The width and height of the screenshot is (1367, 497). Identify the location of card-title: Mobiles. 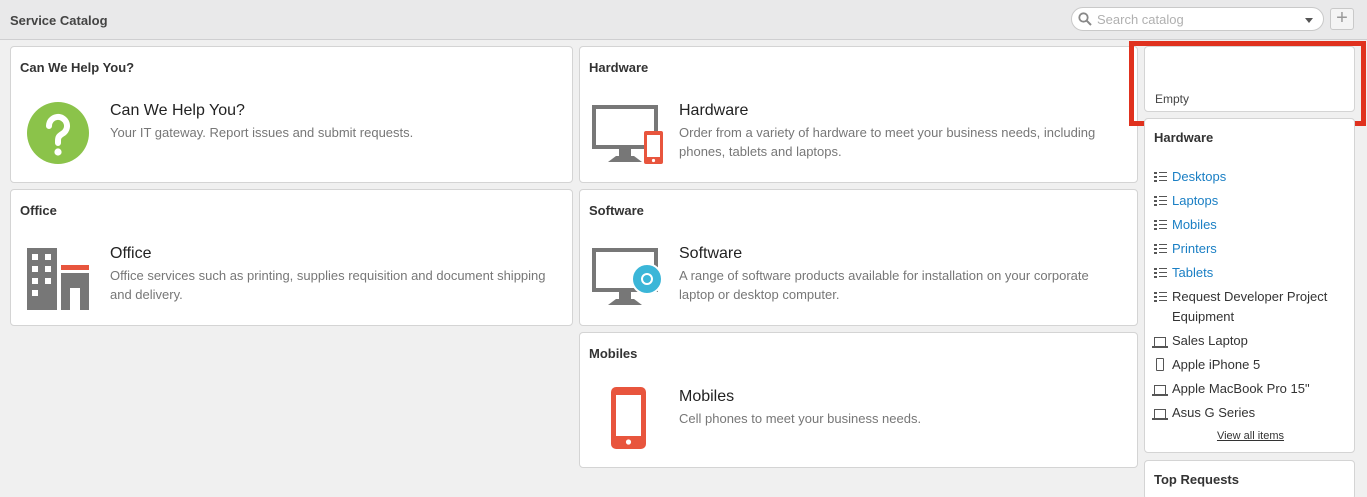
(706, 397).